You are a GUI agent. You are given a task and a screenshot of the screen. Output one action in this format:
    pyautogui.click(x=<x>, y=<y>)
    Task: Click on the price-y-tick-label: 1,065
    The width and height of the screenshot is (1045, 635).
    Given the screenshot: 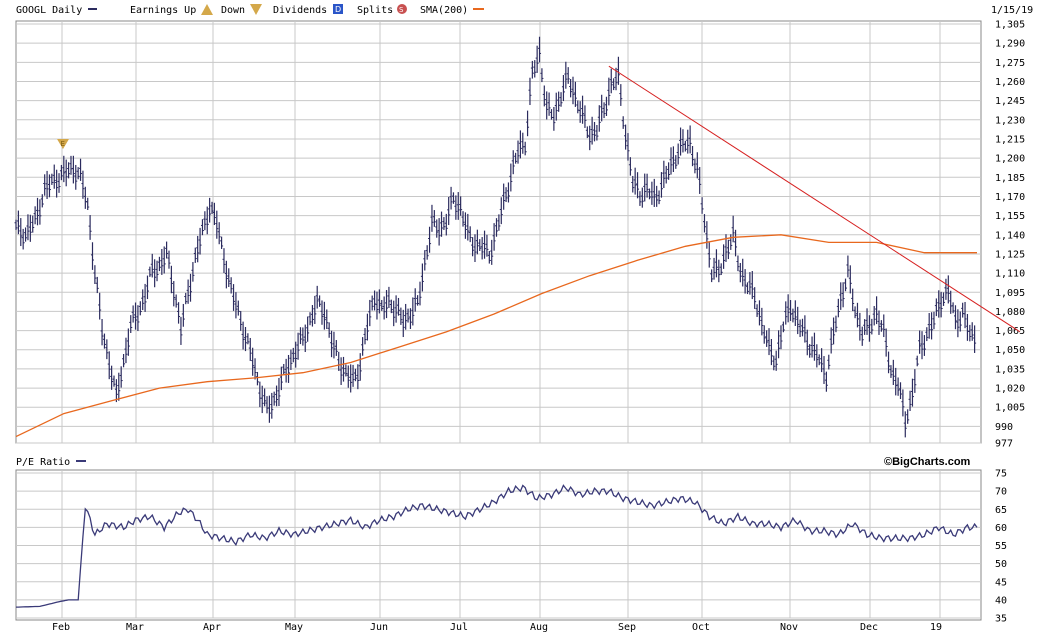 What is the action you would take?
    pyautogui.click(x=1010, y=331)
    